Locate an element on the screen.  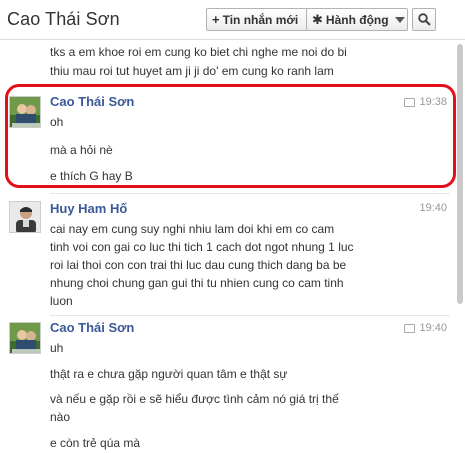
actions-button: ✱ Hành động is located at coordinates (357, 19).